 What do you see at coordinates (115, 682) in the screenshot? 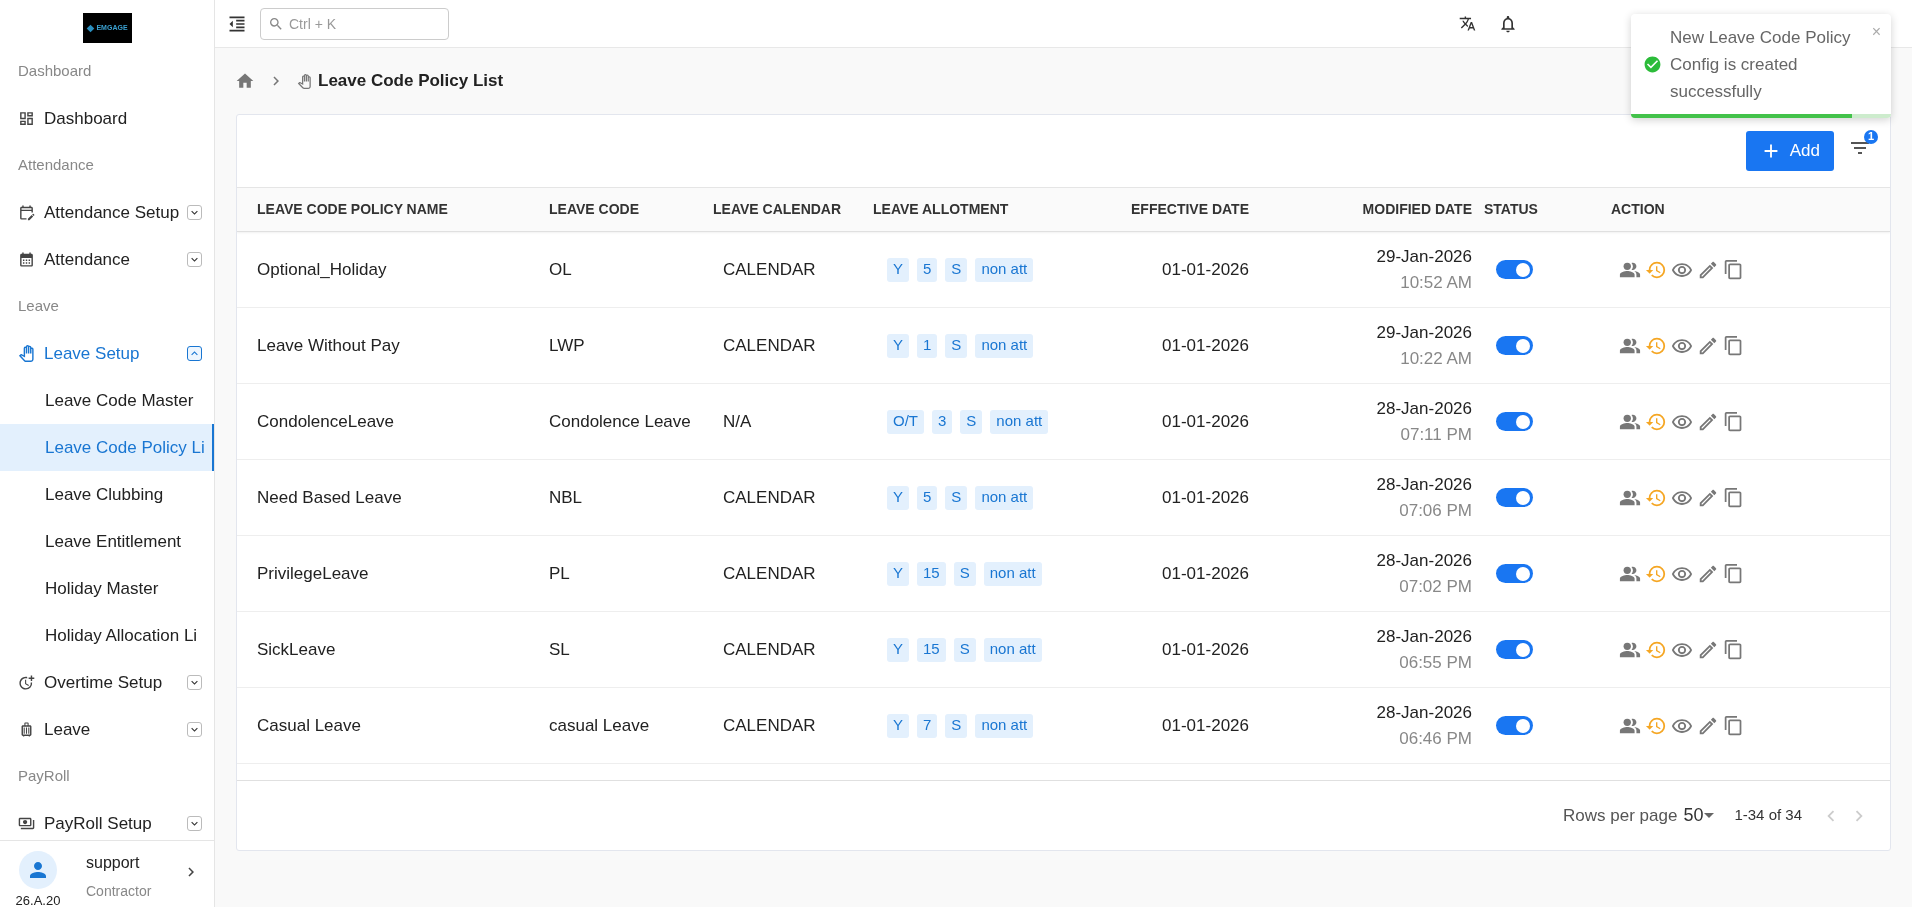
I see `nav-item: Overtime Setup` at bounding box center [115, 682].